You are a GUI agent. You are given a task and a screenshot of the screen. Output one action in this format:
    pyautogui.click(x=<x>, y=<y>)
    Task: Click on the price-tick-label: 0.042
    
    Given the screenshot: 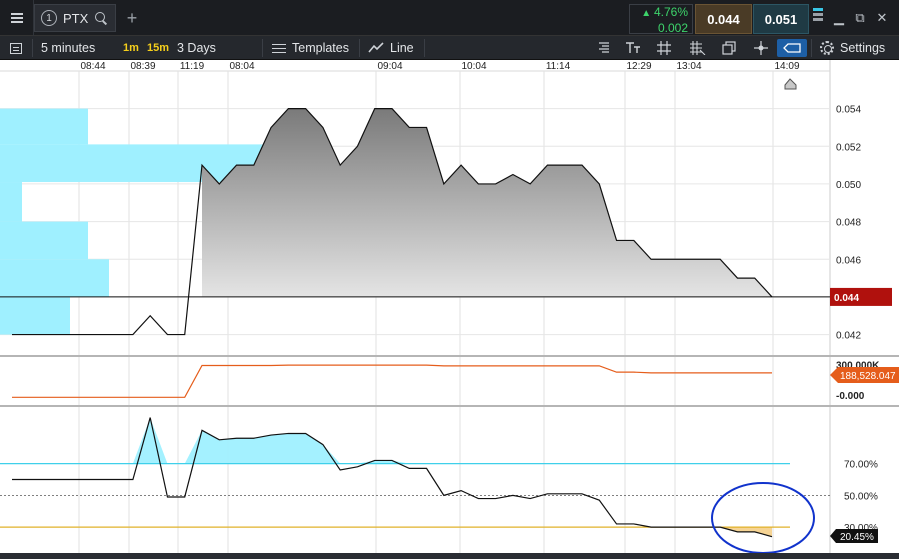 What is the action you would take?
    pyautogui.click(x=848, y=336)
    